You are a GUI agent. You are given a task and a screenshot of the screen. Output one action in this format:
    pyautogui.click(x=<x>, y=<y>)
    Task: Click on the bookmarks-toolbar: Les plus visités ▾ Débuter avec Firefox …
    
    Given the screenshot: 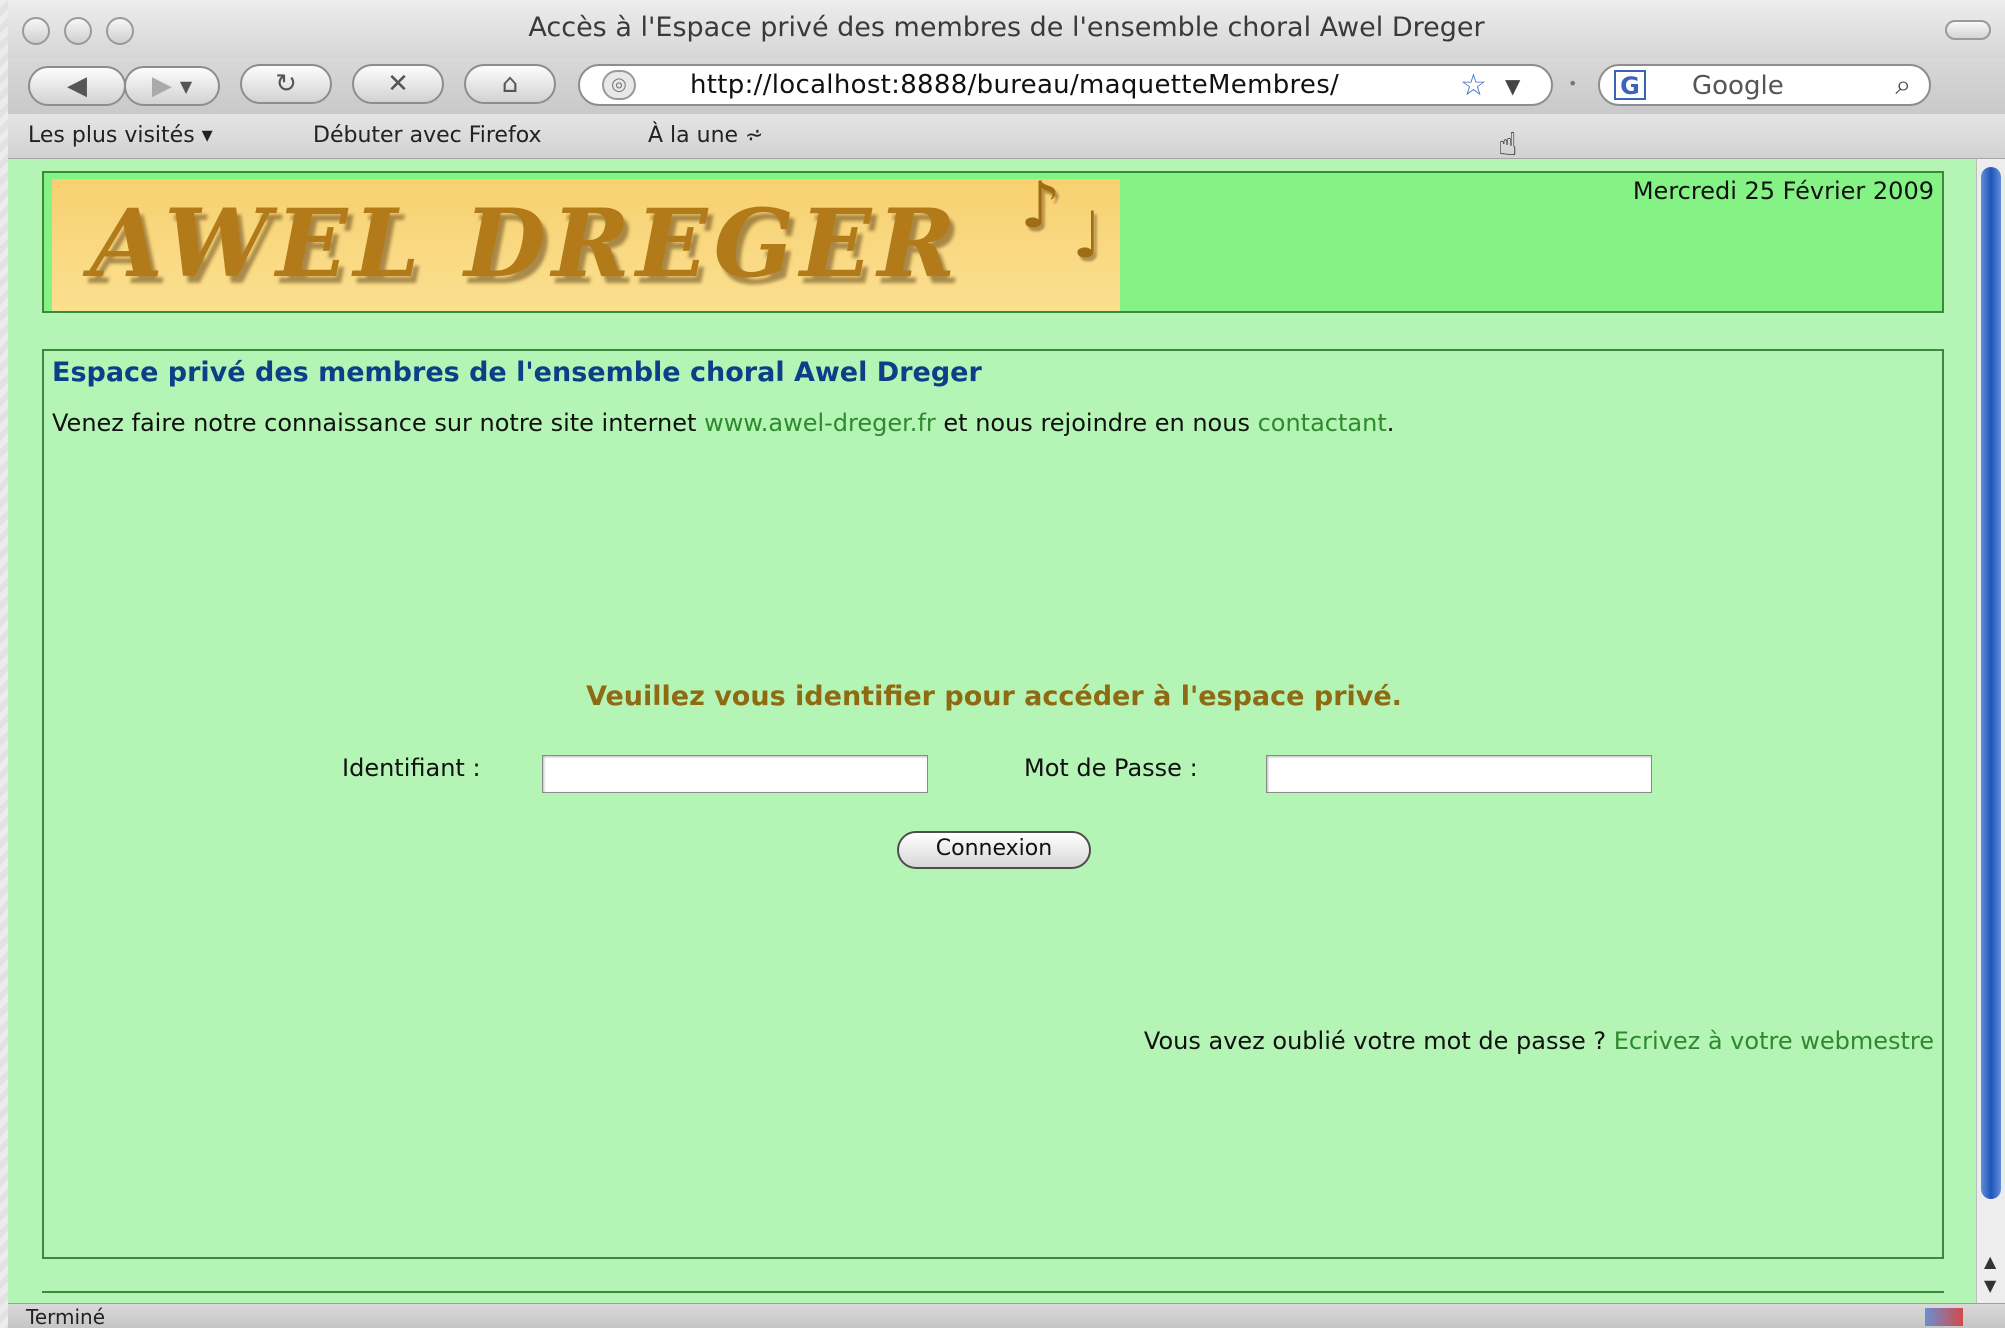 What is the action you would take?
    pyautogui.click(x=1006, y=136)
    